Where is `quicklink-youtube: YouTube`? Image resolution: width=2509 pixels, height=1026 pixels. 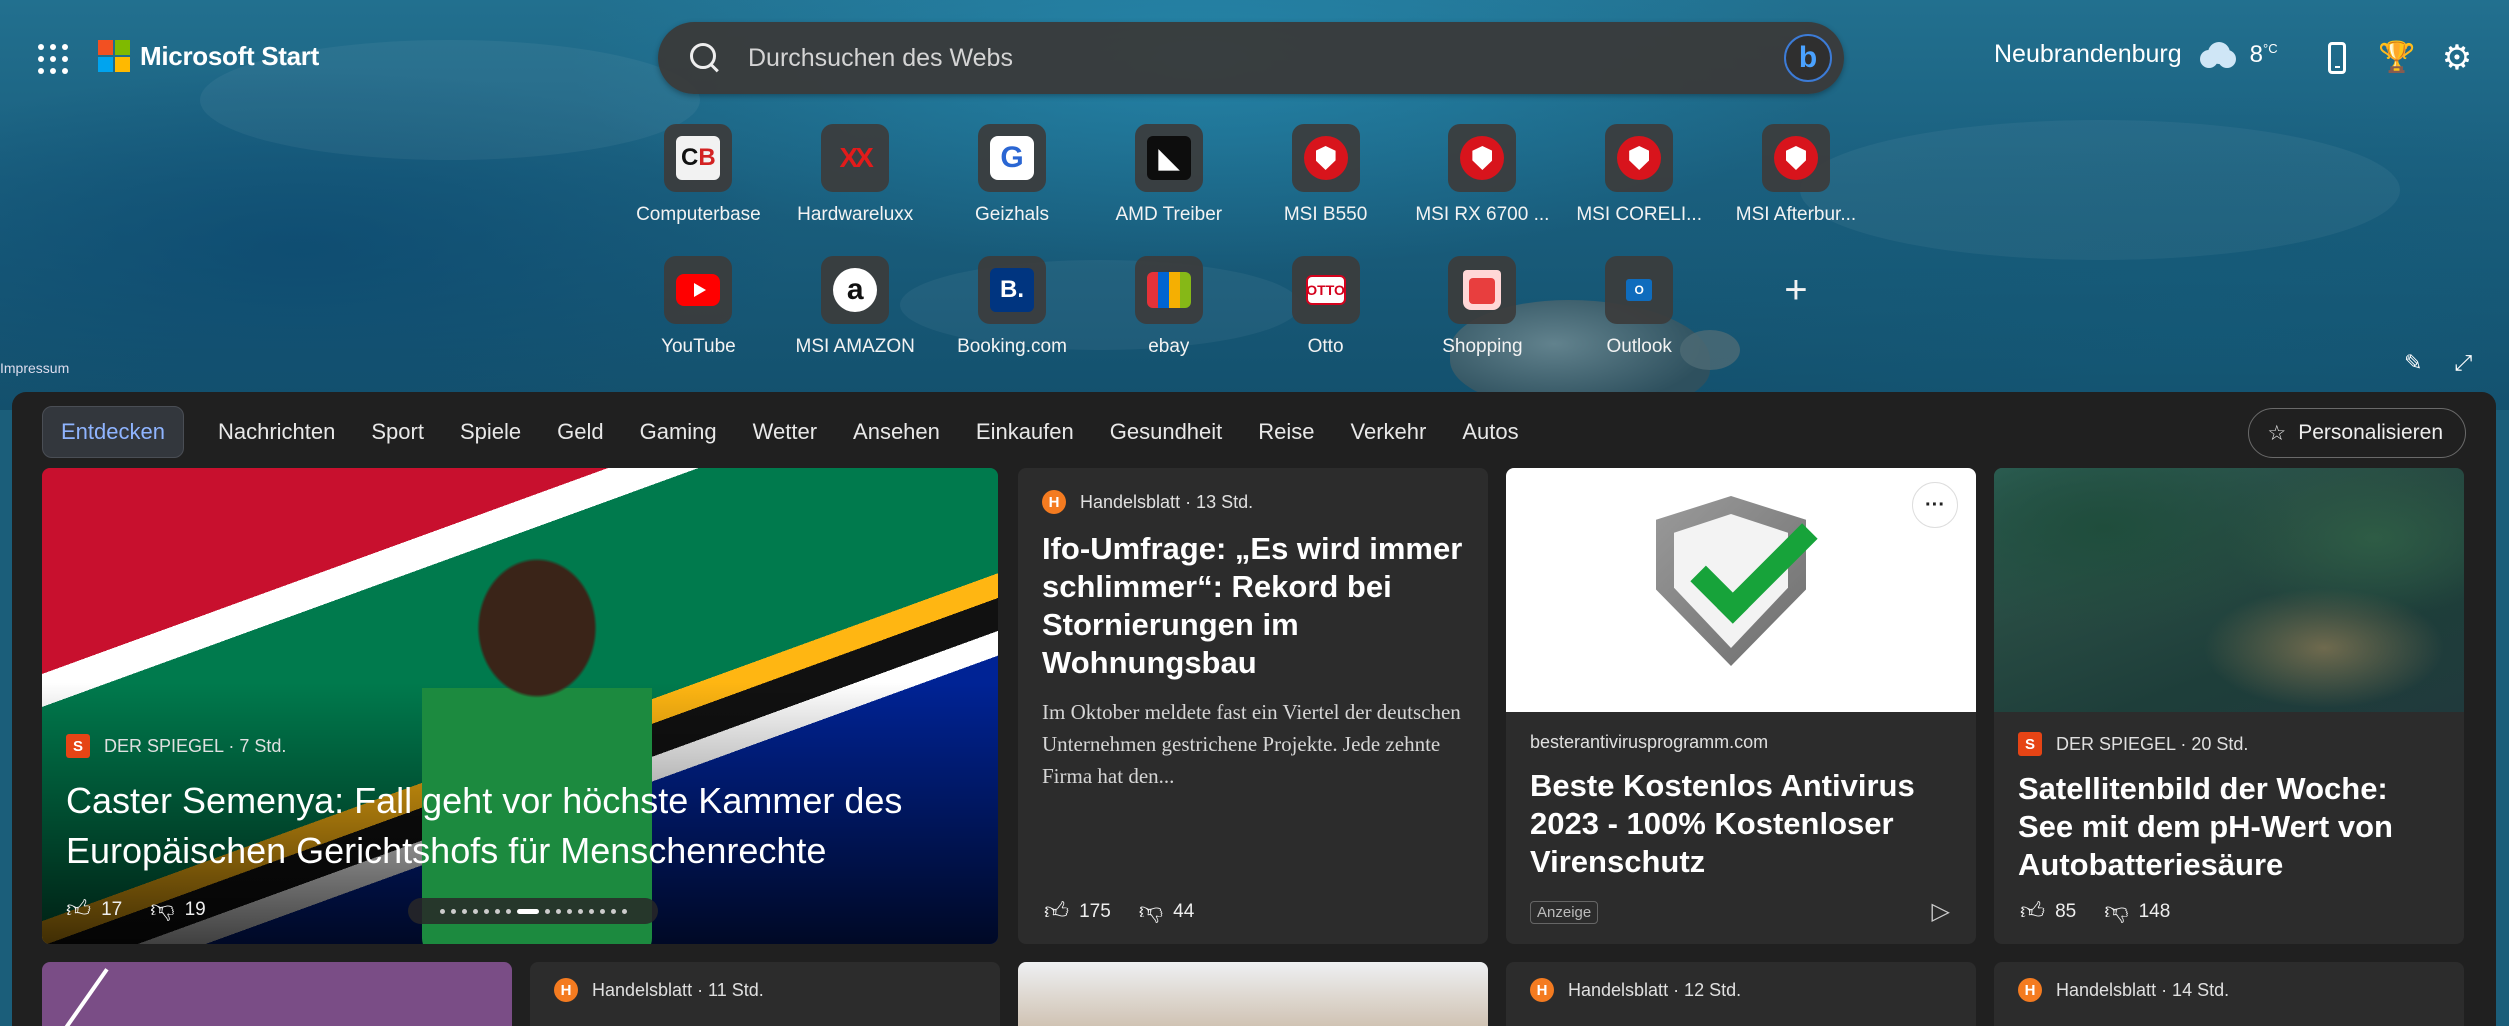 quicklink-youtube: YouTube is located at coordinates (698, 322).